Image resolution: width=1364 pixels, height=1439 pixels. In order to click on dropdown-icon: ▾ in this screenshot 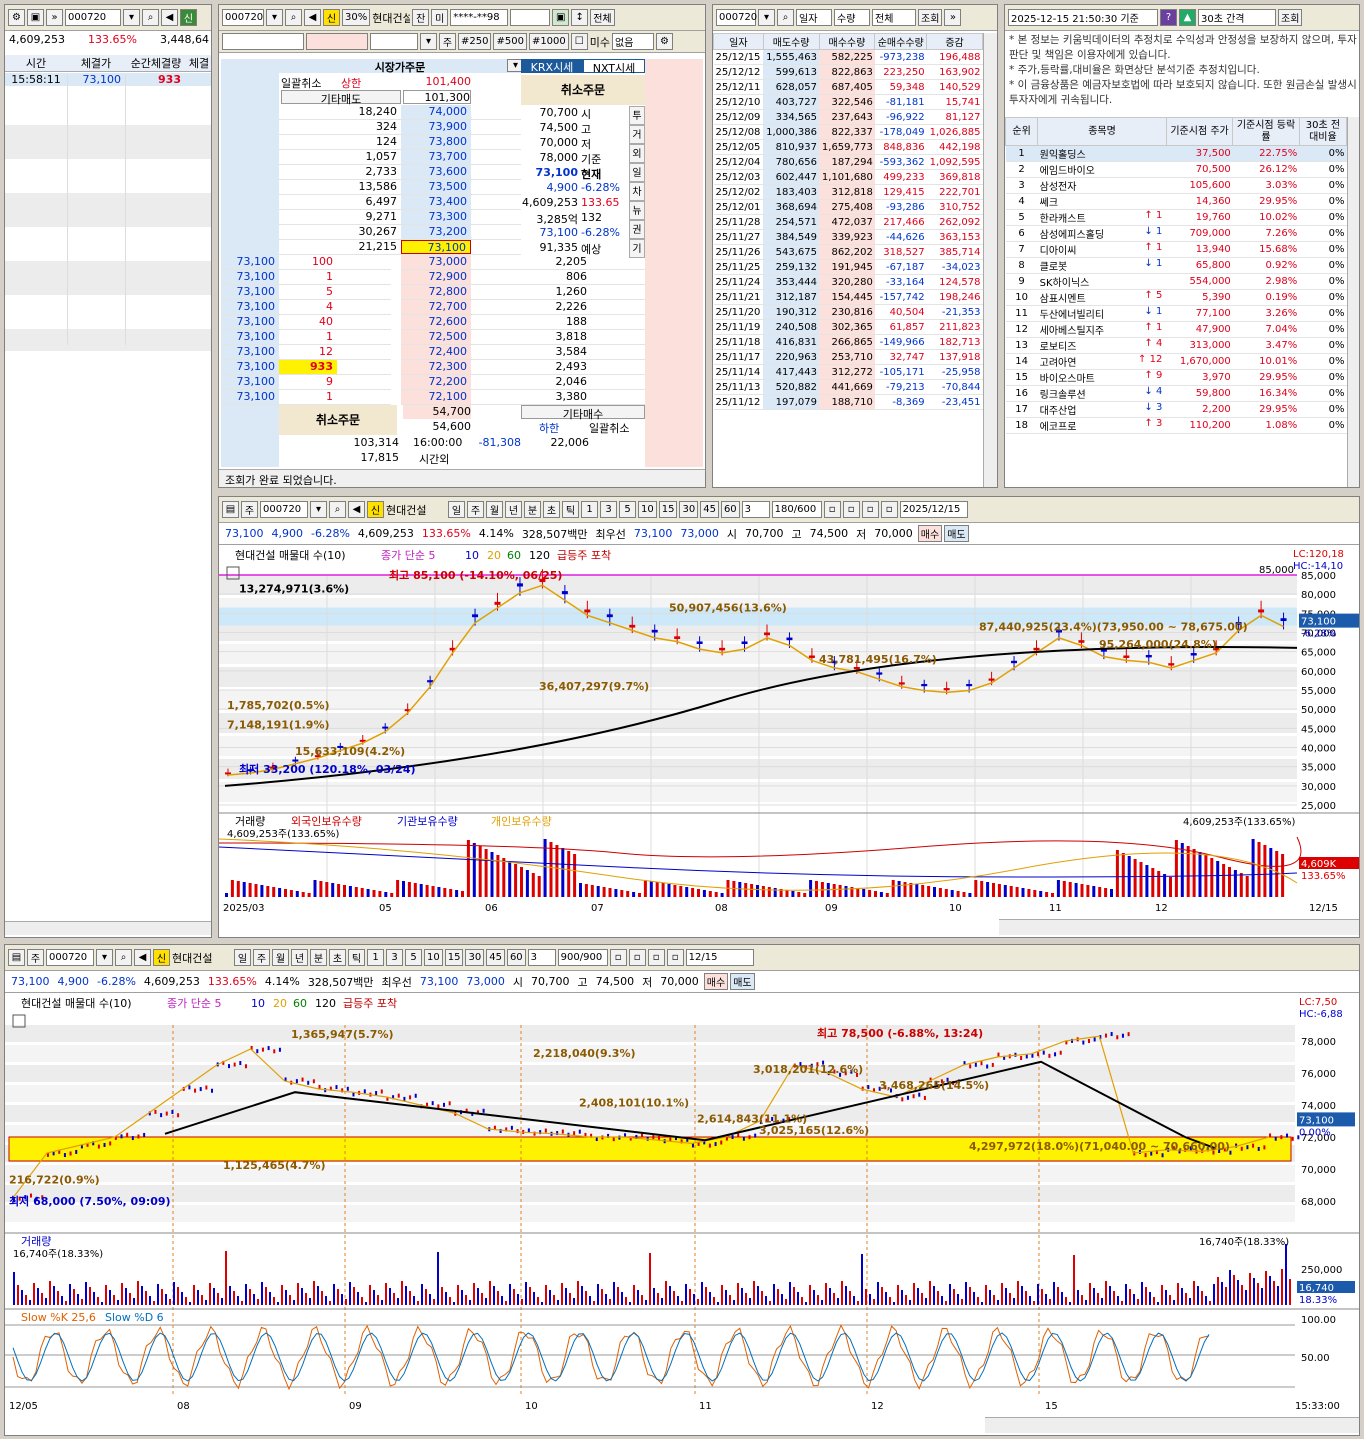, I will do `click(766, 17)`.